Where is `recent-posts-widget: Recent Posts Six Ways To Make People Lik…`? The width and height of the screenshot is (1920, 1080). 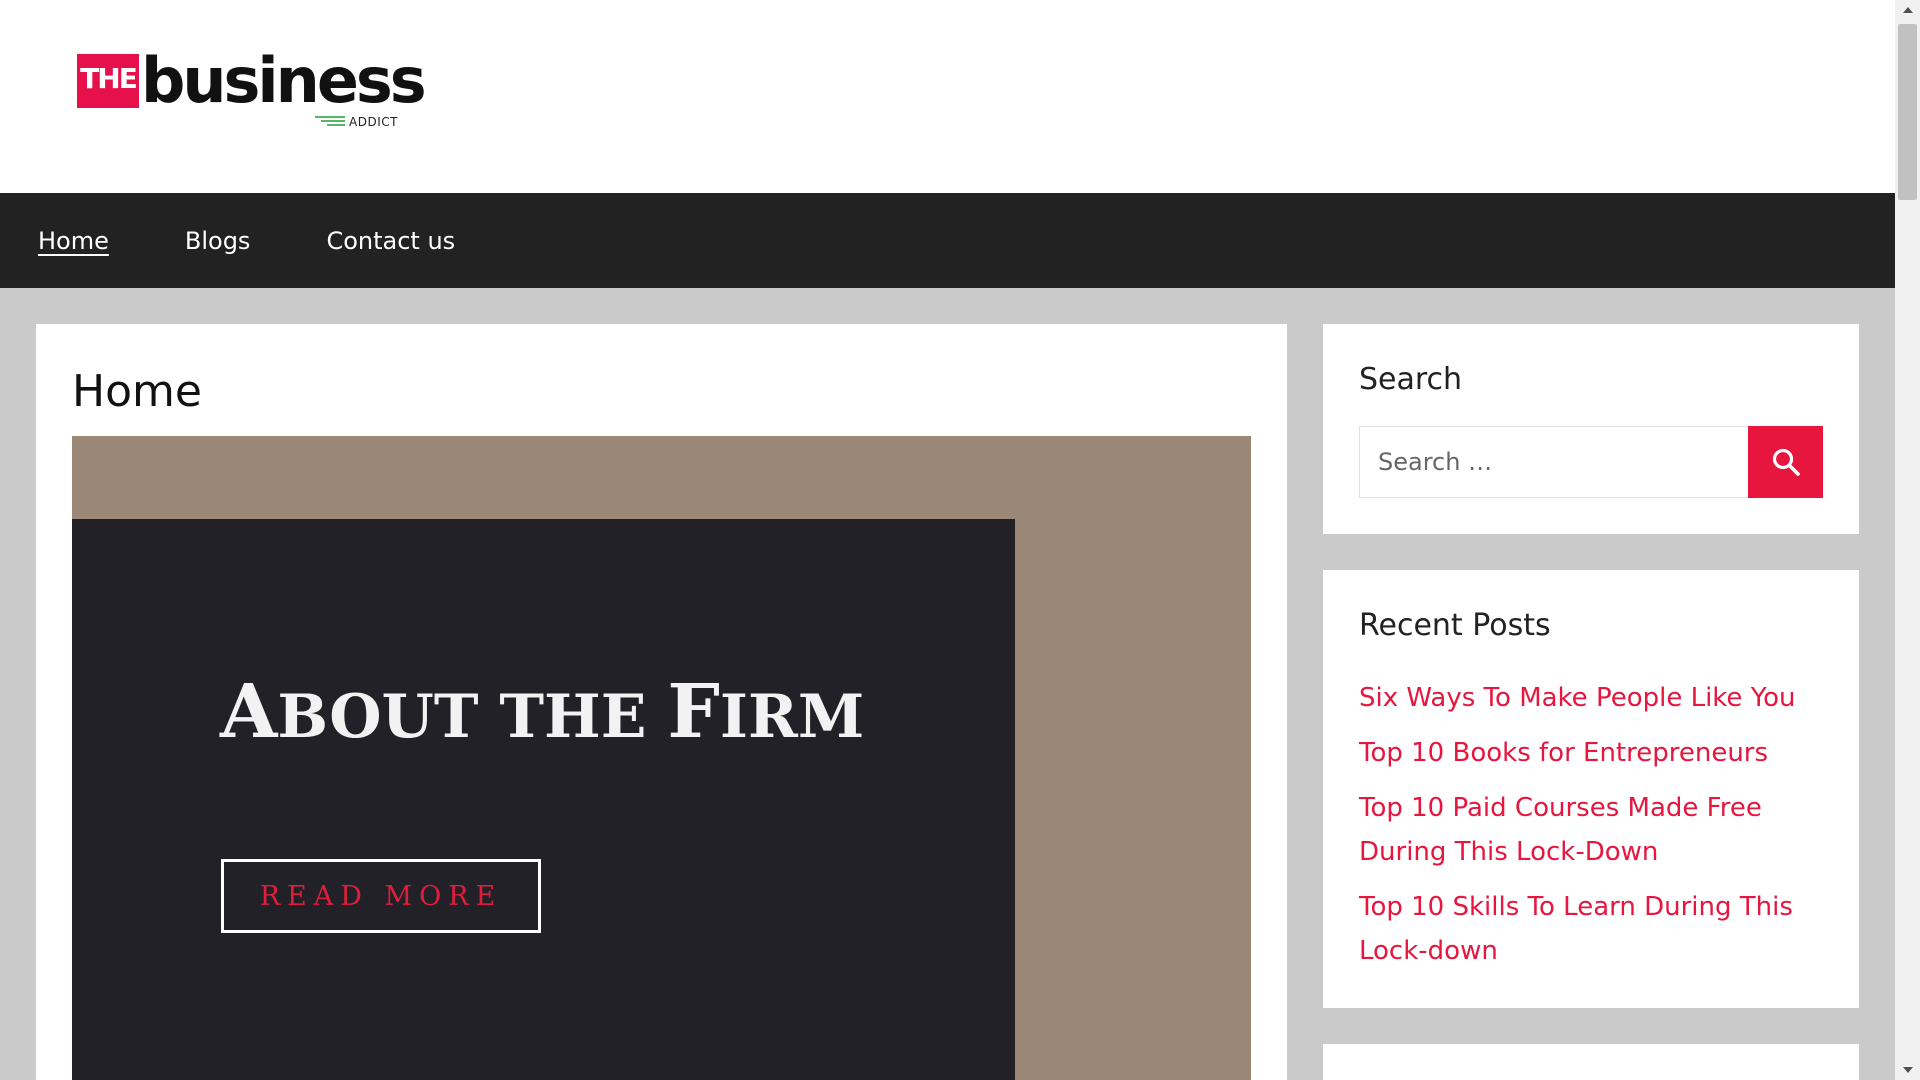 recent-posts-widget: Recent Posts Six Ways To Make People Lik… is located at coordinates (1591, 789).